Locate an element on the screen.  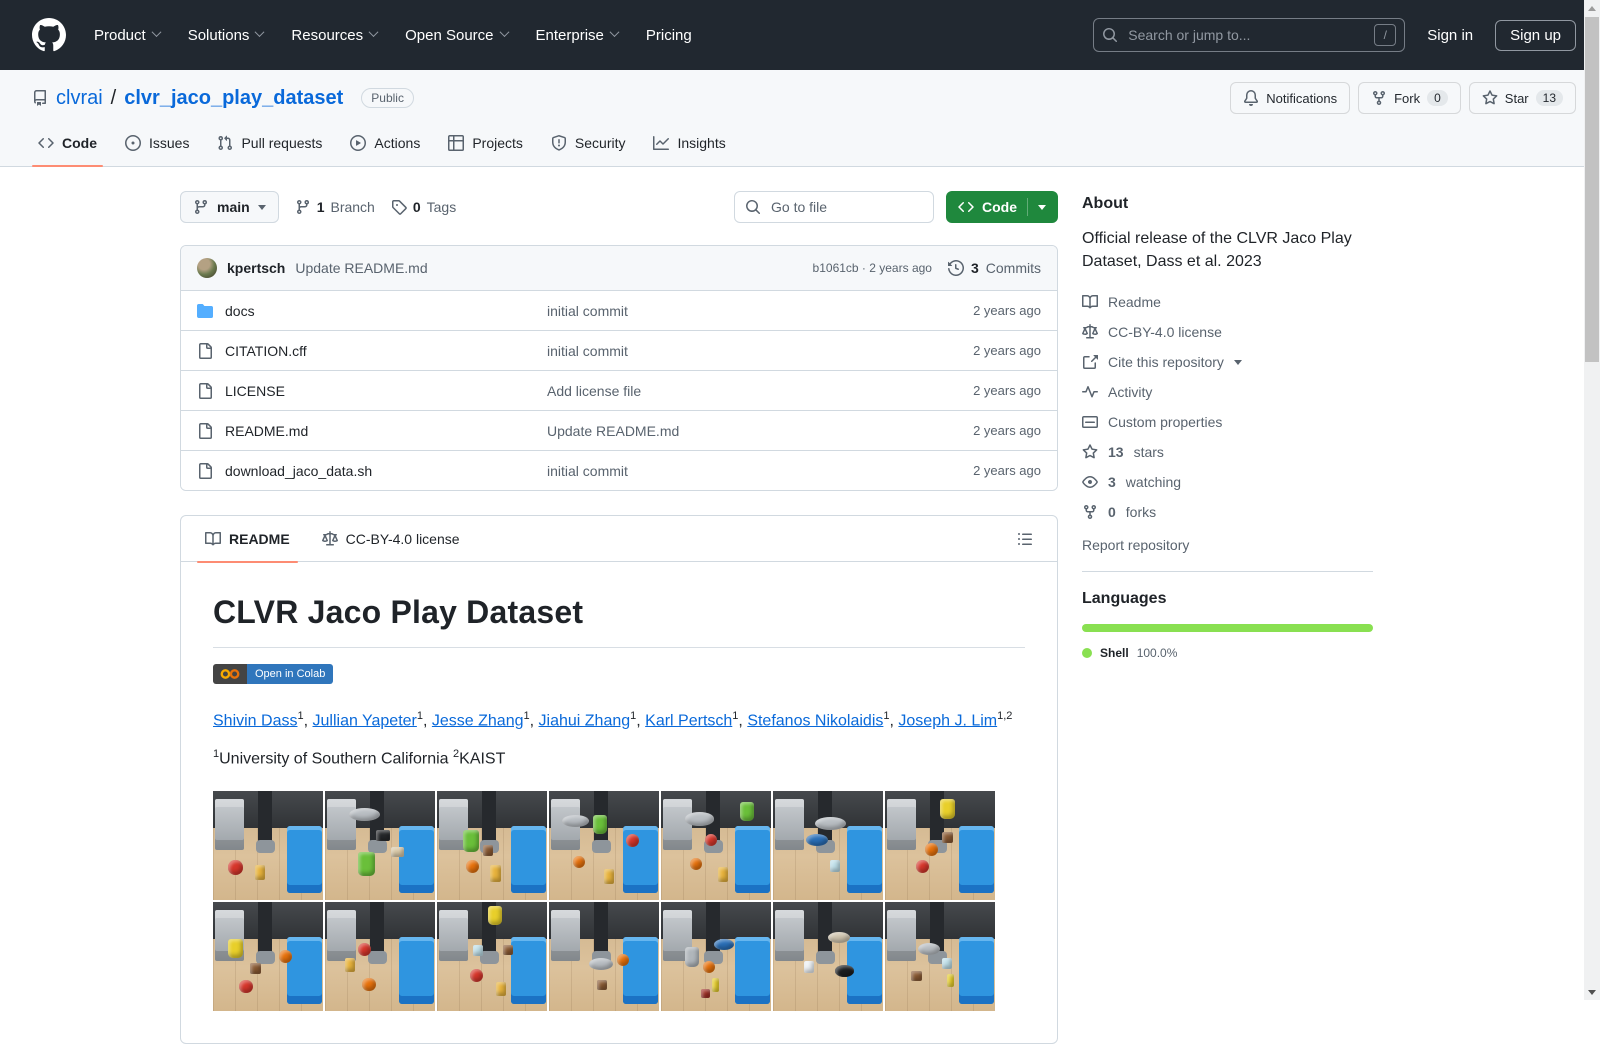
code-download-button: Code is located at coordinates (1002, 207).